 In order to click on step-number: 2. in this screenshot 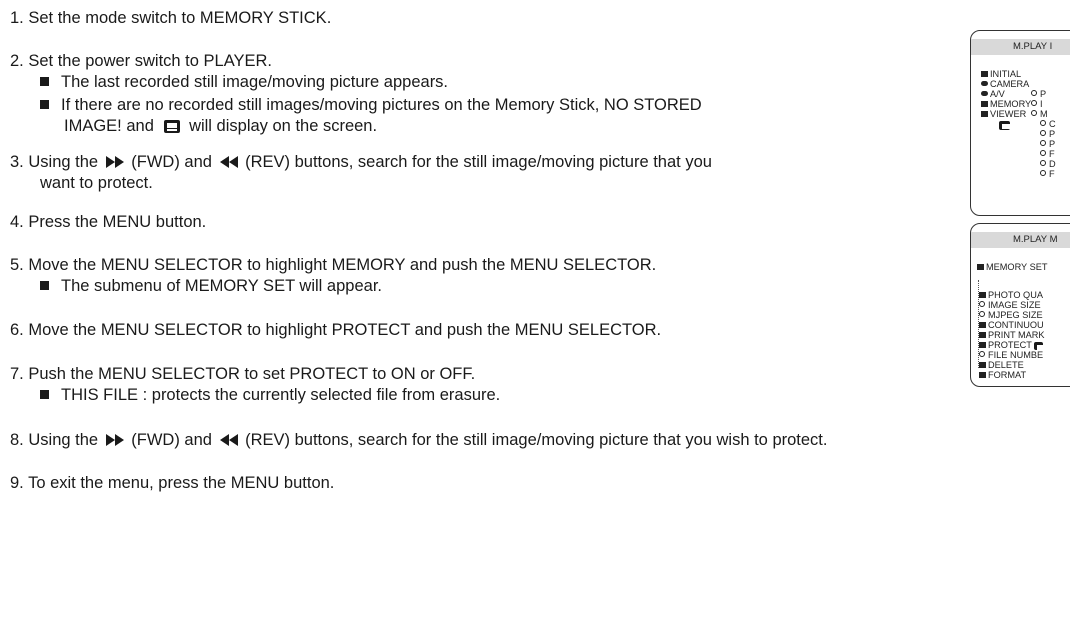, I will do `click(17, 61)`.